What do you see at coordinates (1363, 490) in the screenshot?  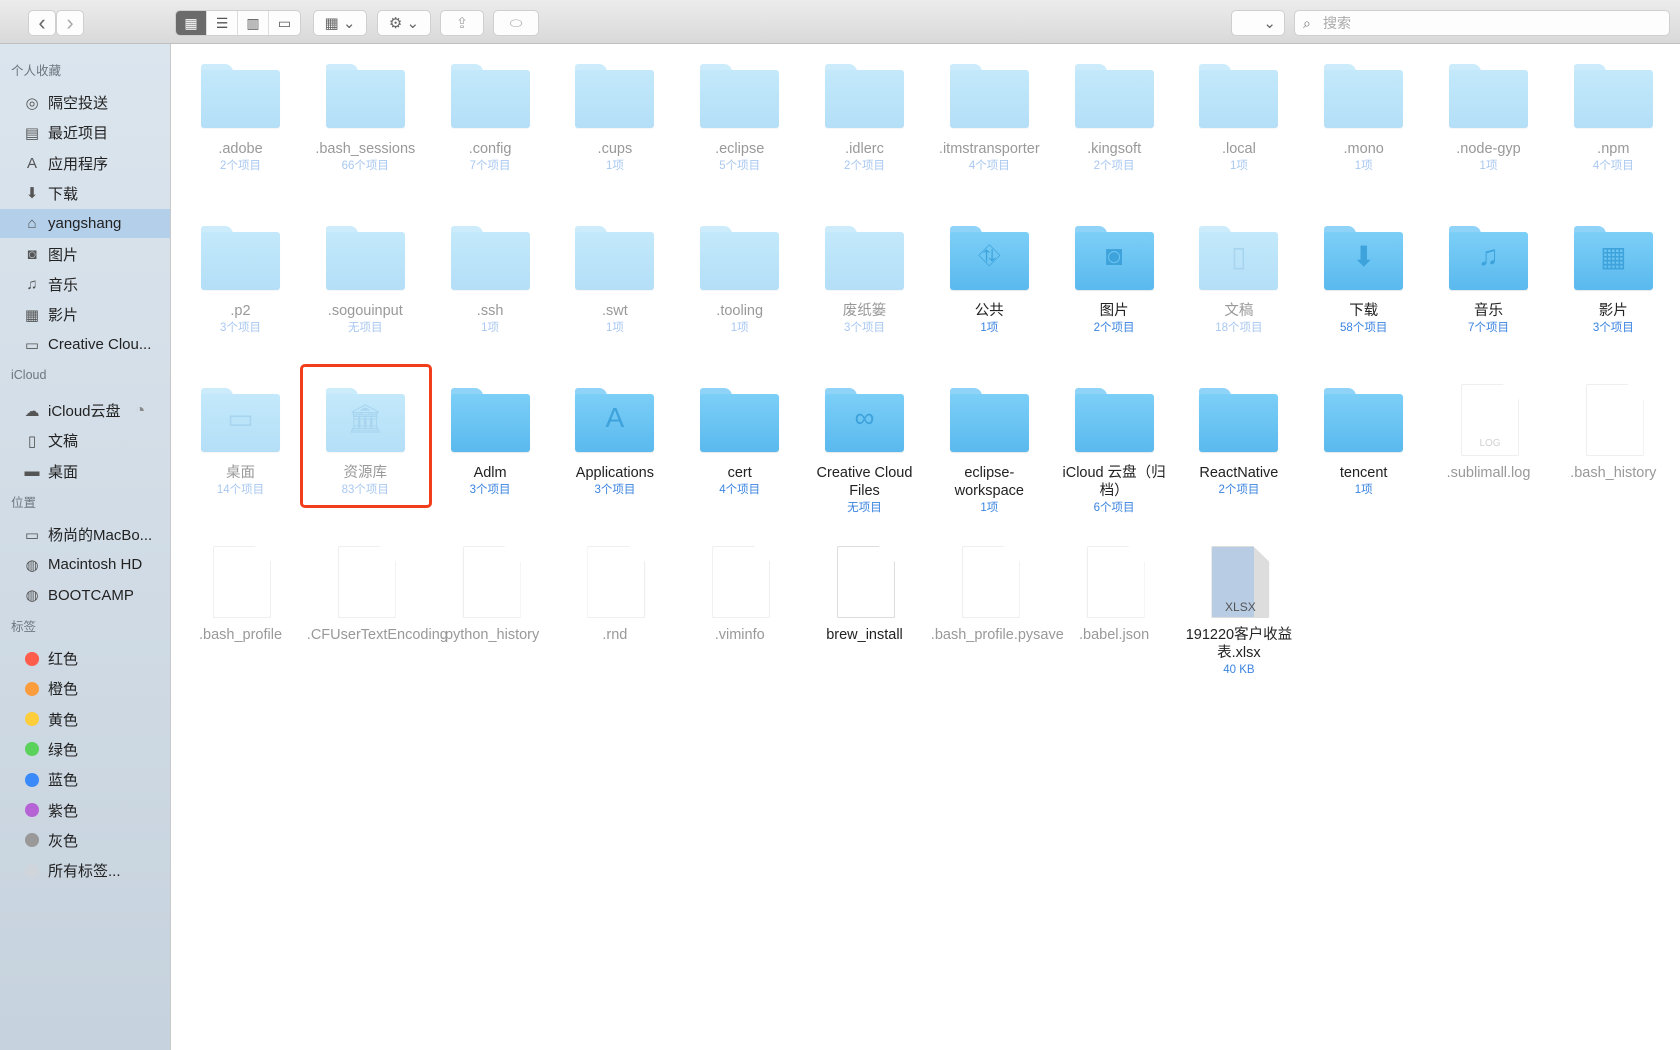 I see `item-count: 1项` at bounding box center [1363, 490].